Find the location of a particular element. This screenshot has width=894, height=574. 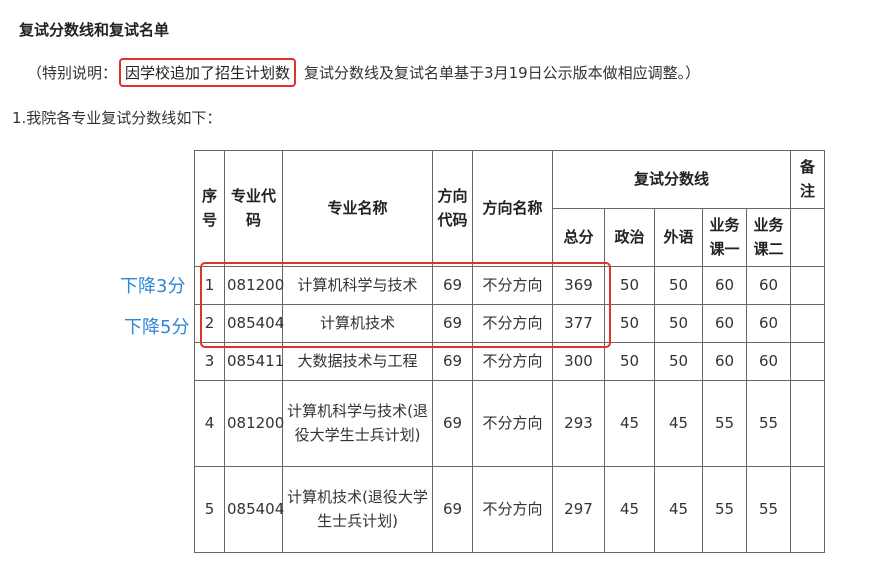

table-row: 2 085404 计算机技术 69 不分方向 377 50 50 60 60 is located at coordinates (510, 323).